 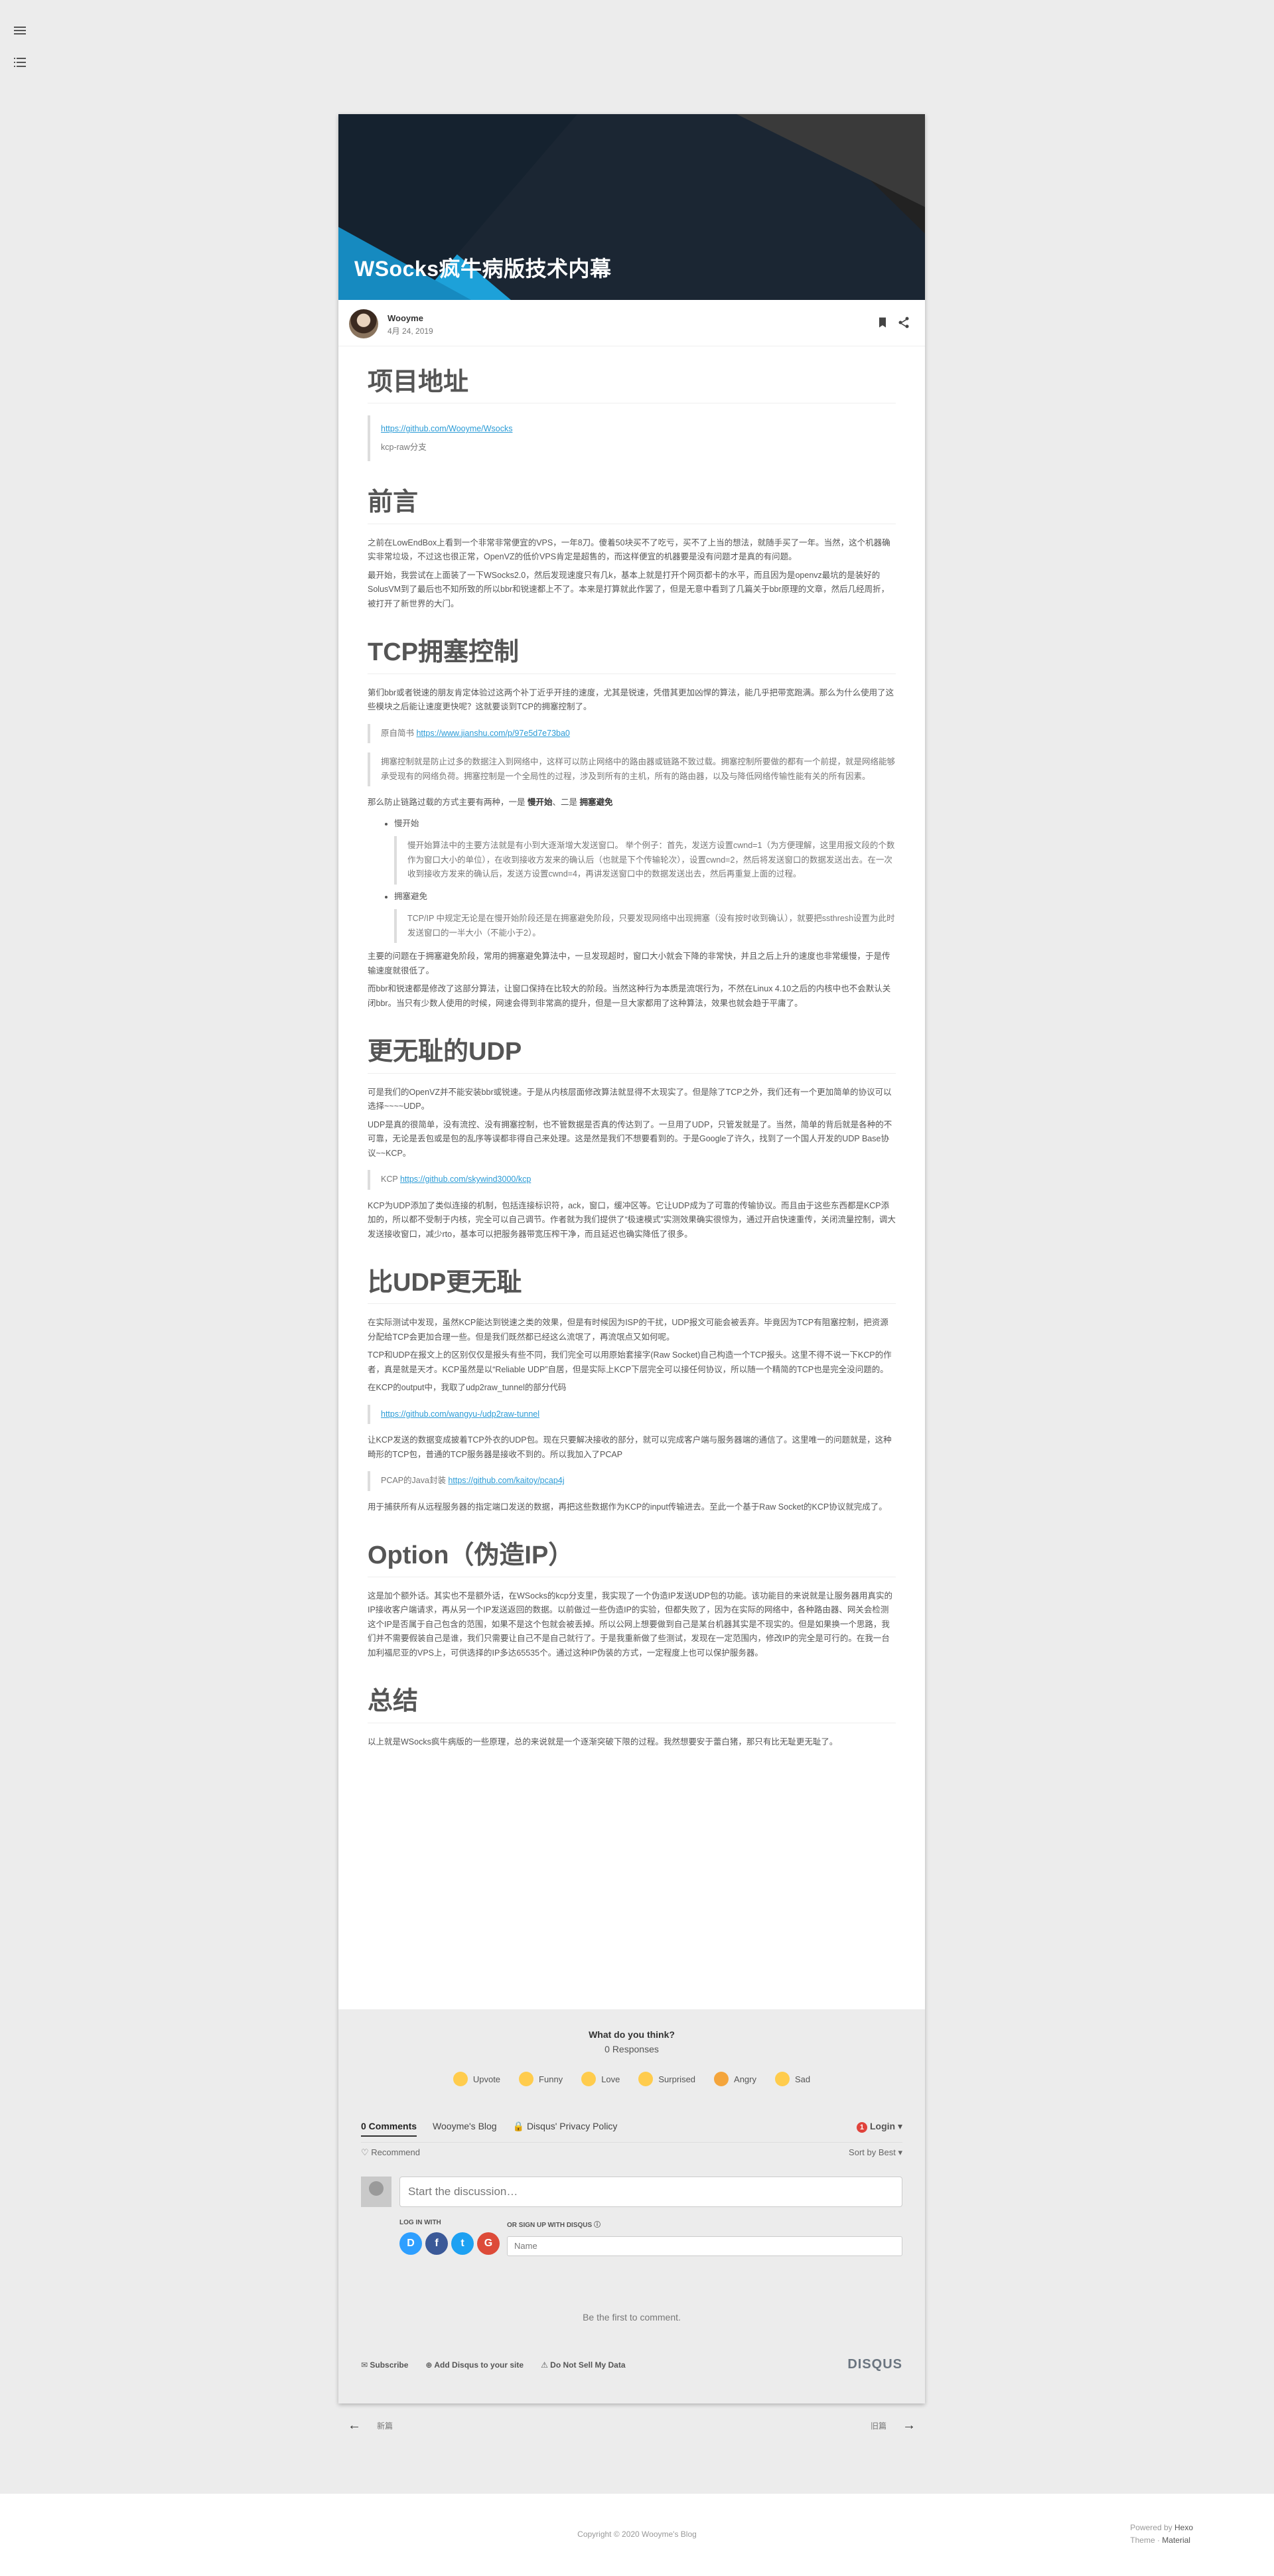 What do you see at coordinates (404, 447) in the screenshot?
I see `branch-note: kcp-raw分支` at bounding box center [404, 447].